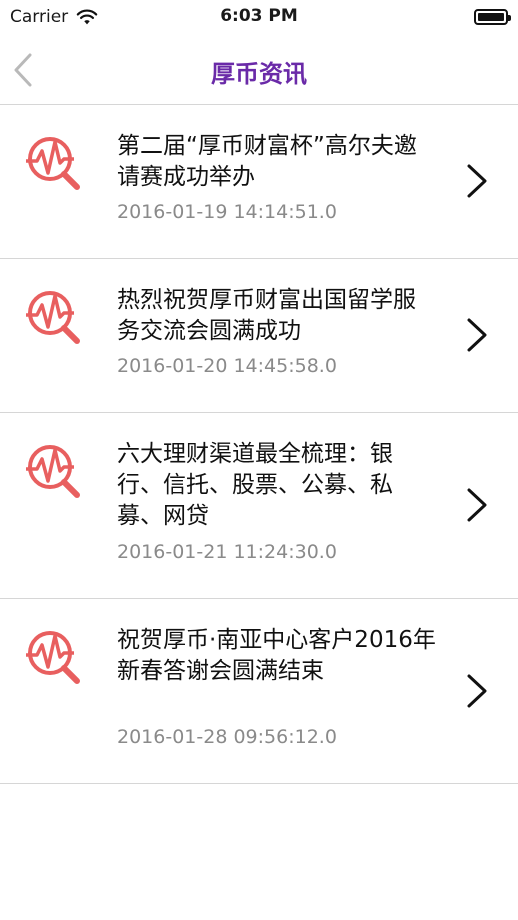 This screenshot has width=518, height=920. Describe the element at coordinates (267, 161) in the screenshot. I see `news-title: 第二届“厚币财富杯”高尔夫邀请赛成功举办` at that location.